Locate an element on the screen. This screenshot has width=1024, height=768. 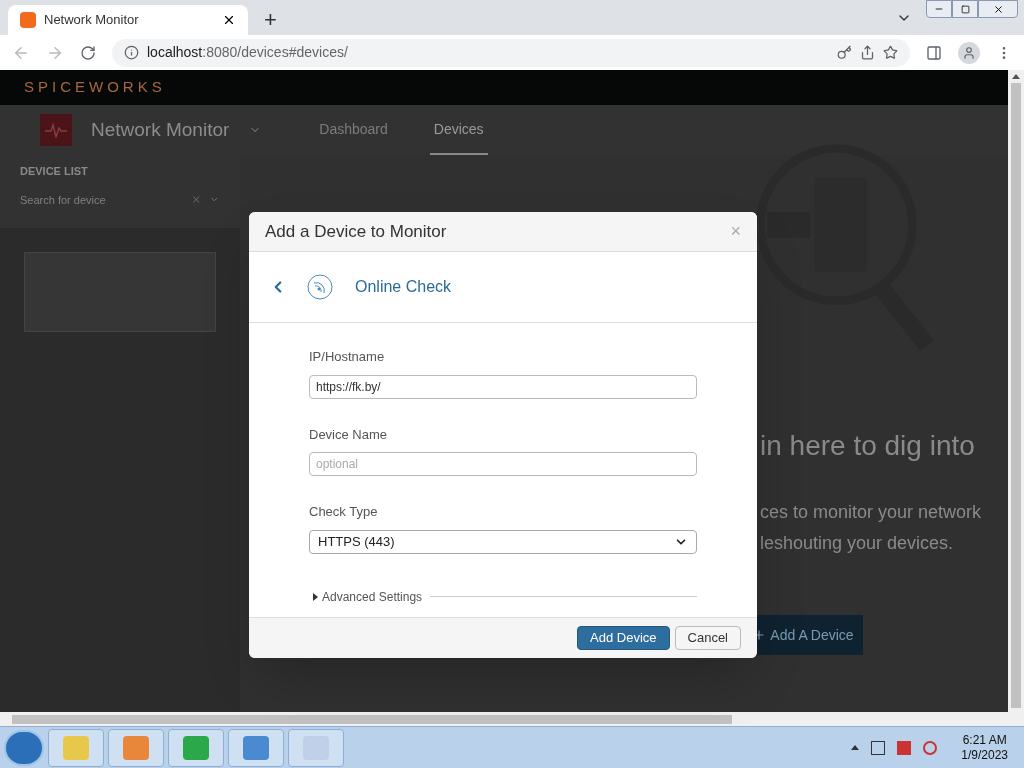
brand-logo: SPICEWORKS is located at coordinates (95, 87).